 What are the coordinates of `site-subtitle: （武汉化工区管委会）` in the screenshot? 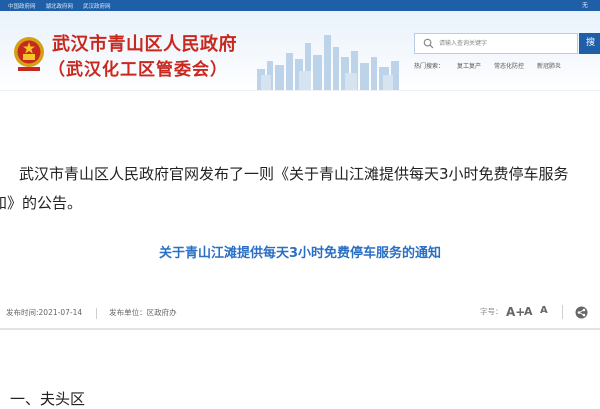 It's located at (138, 70).